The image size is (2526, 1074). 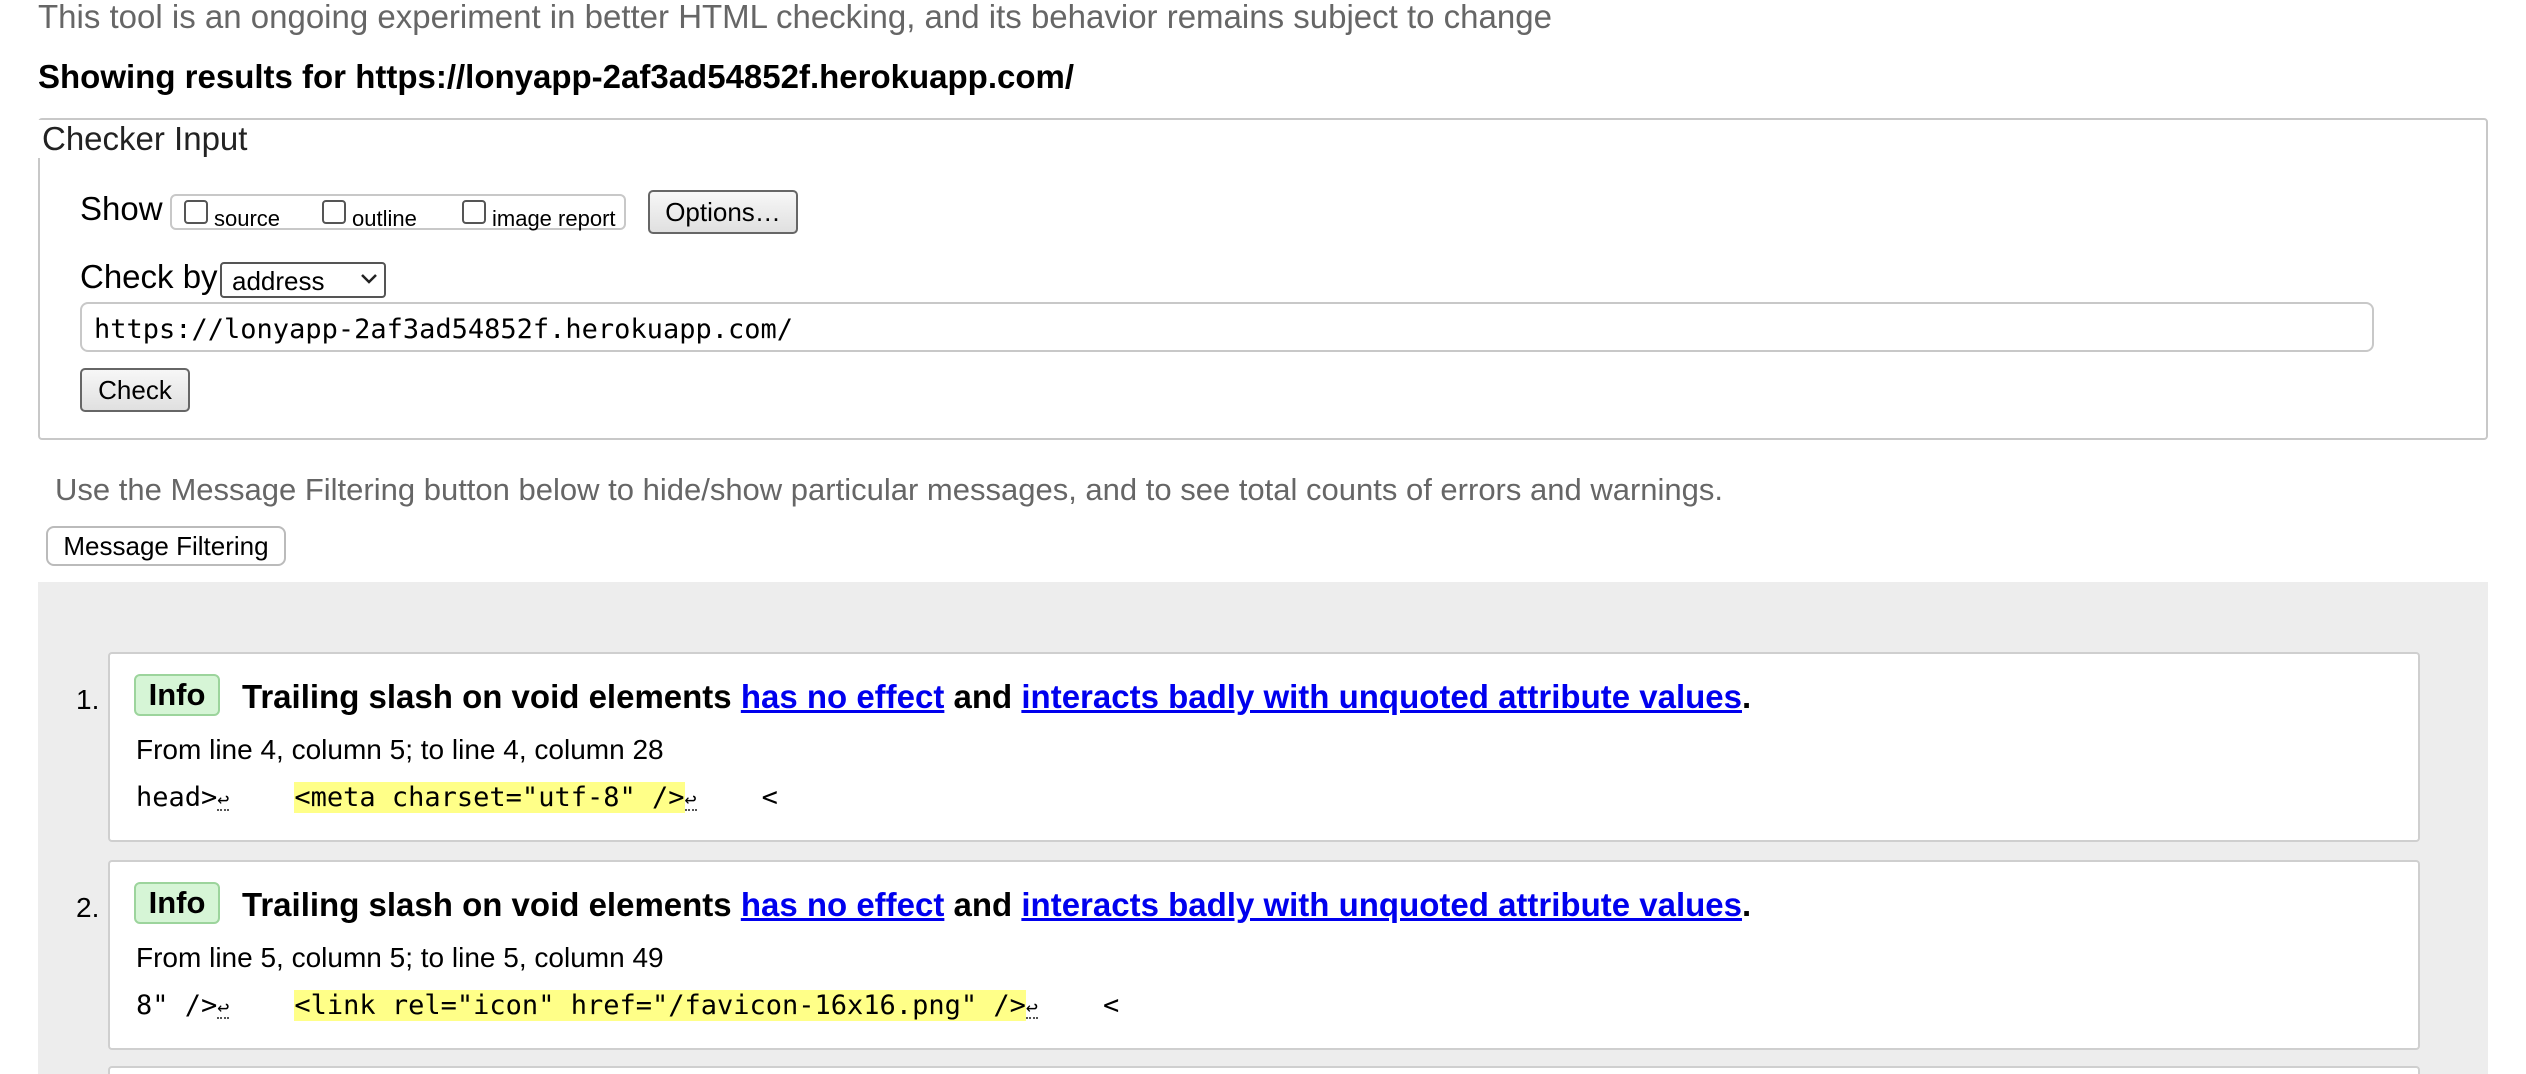 What do you see at coordinates (88, 907) in the screenshot?
I see `message-number: 2.` at bounding box center [88, 907].